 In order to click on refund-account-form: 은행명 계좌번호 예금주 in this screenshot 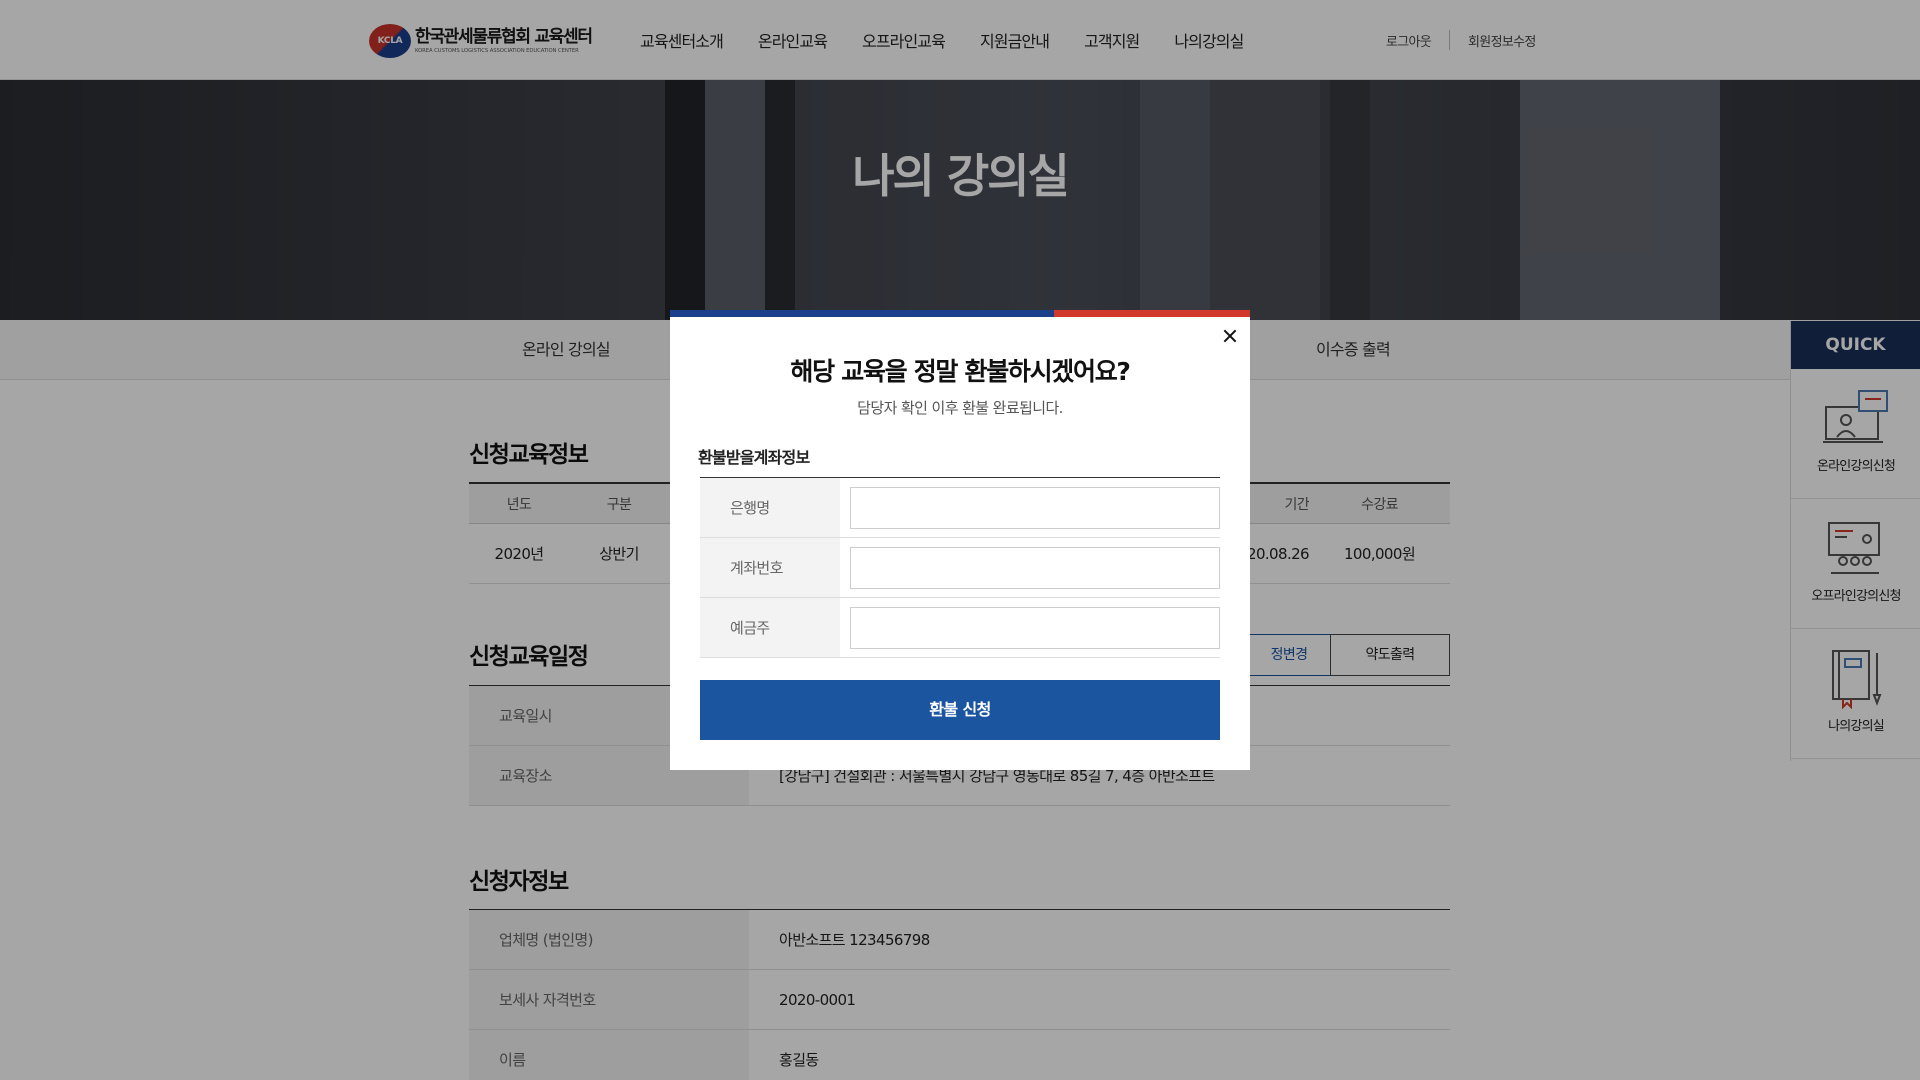, I will do `click(960, 567)`.